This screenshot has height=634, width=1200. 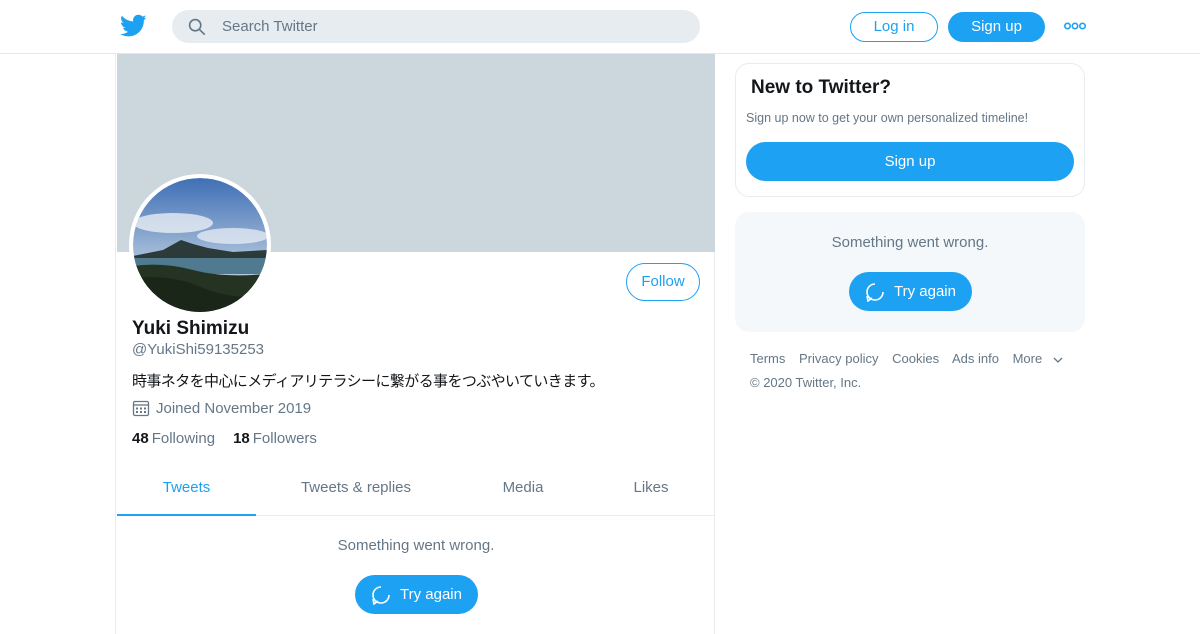 I want to click on footer-link-cookies: Cookies, so click(x=915, y=358).